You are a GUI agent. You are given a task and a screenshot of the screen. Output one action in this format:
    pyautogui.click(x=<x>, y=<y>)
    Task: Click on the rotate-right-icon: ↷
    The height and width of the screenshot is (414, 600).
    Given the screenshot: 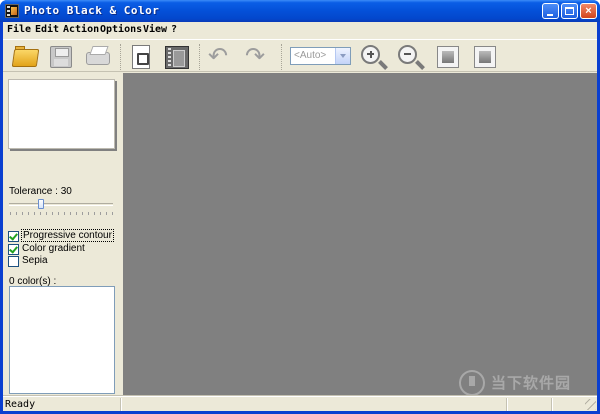 What is the action you would take?
    pyautogui.click(x=255, y=56)
    